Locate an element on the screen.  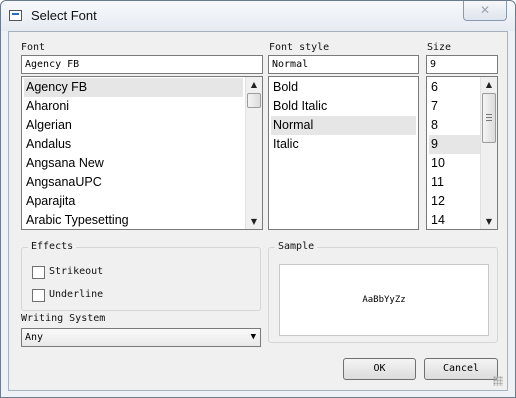
list-item: AngsanaUPC is located at coordinates (63, 182).